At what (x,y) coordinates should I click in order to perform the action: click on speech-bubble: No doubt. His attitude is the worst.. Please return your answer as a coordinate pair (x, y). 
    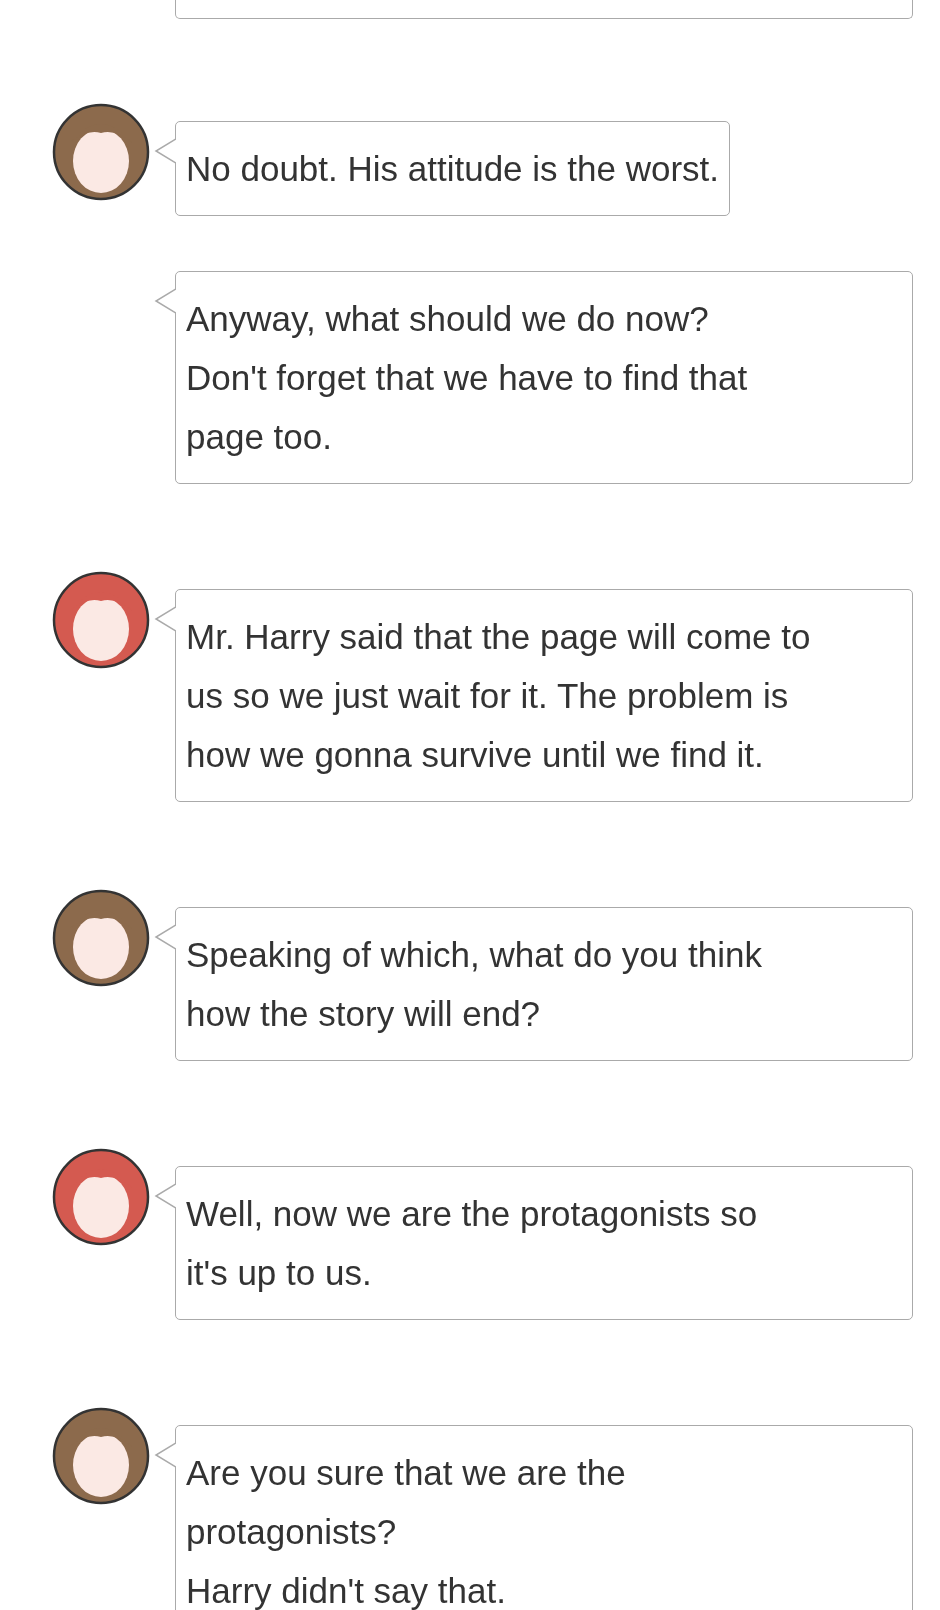
    Looking at the image, I should click on (453, 168).